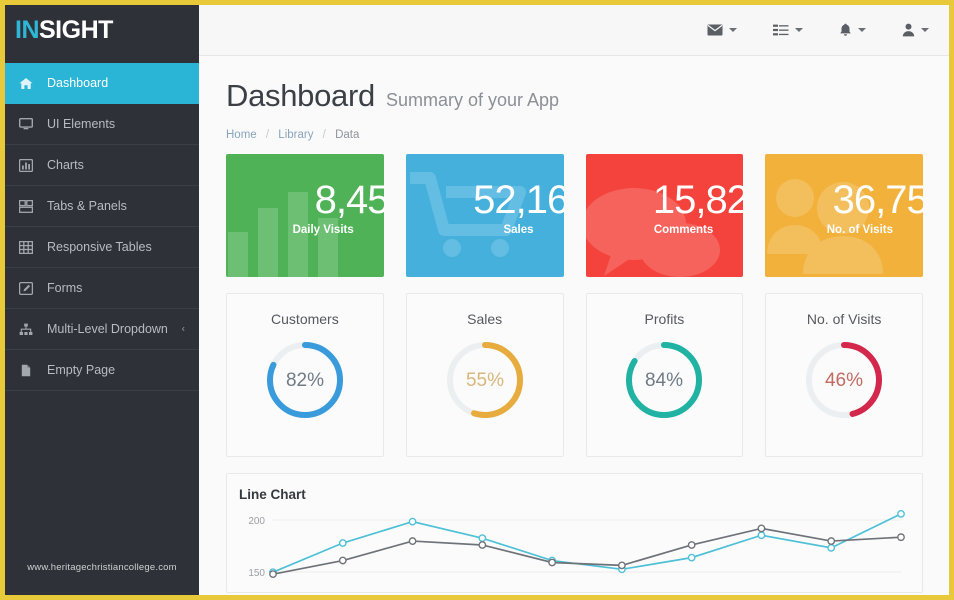 Image resolution: width=954 pixels, height=600 pixels. What do you see at coordinates (908, 30) in the screenshot?
I see `user-icon` at bounding box center [908, 30].